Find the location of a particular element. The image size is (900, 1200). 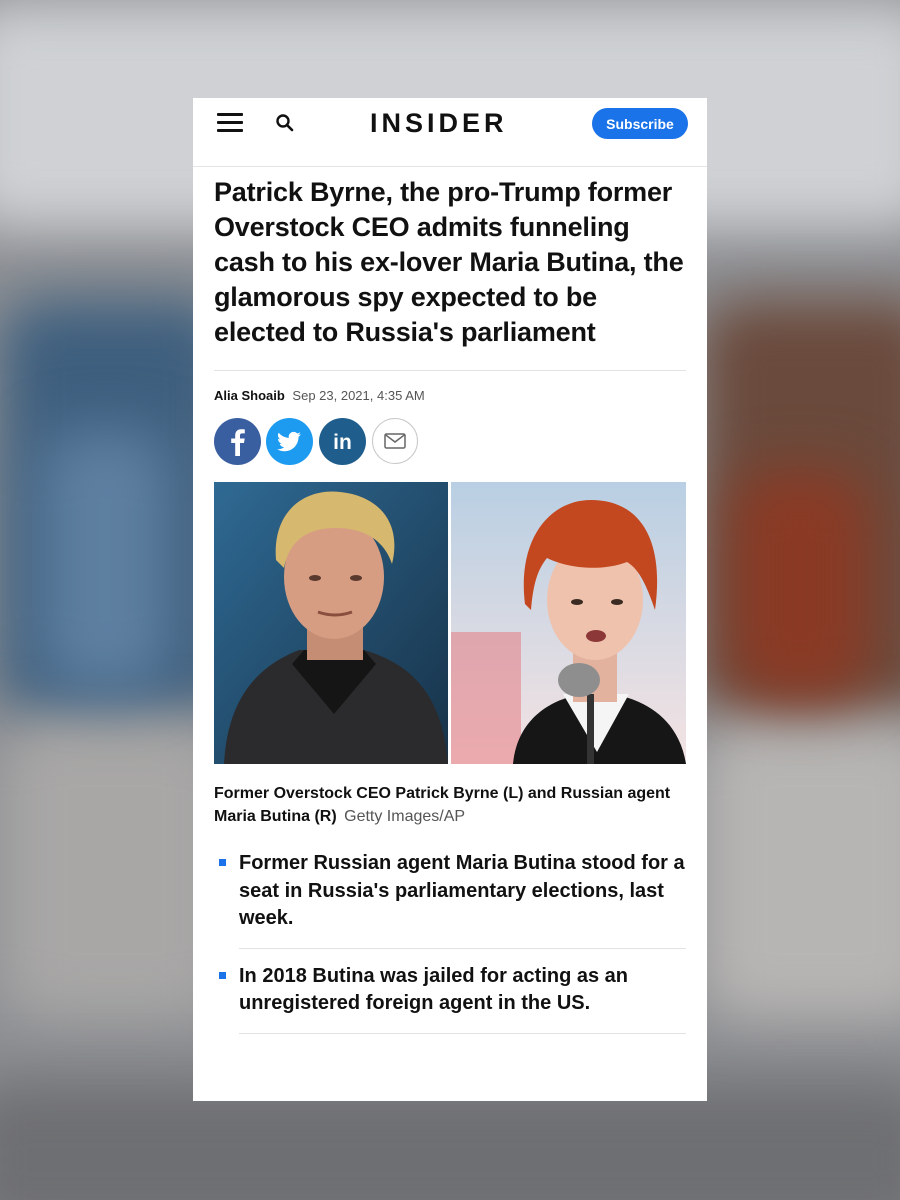

site-logo: INSIDER is located at coordinates (439, 123).